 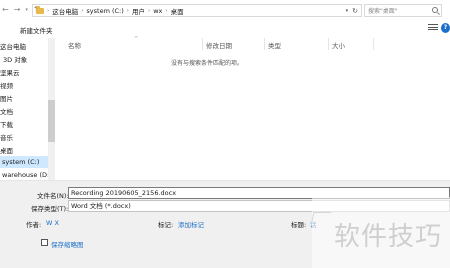 I want to click on recent-dropdown-icon: ▾, so click(x=26, y=10).